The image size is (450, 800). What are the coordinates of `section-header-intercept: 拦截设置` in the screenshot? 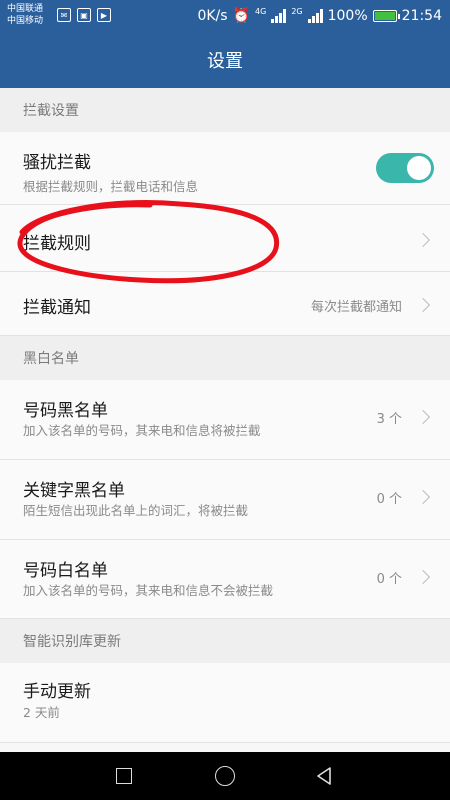 It's located at (225, 110).